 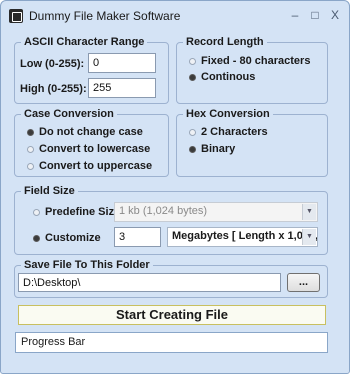 I want to click on low-label: Low (0-255):, so click(x=52, y=64).